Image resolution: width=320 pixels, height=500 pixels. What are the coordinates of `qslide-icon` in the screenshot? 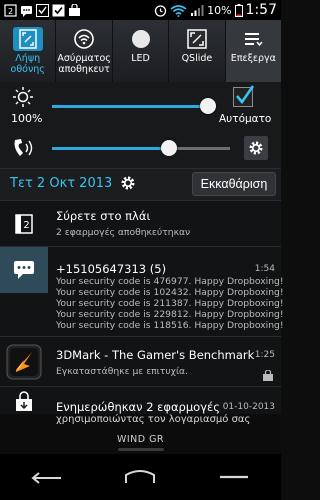 It's located at (197, 39).